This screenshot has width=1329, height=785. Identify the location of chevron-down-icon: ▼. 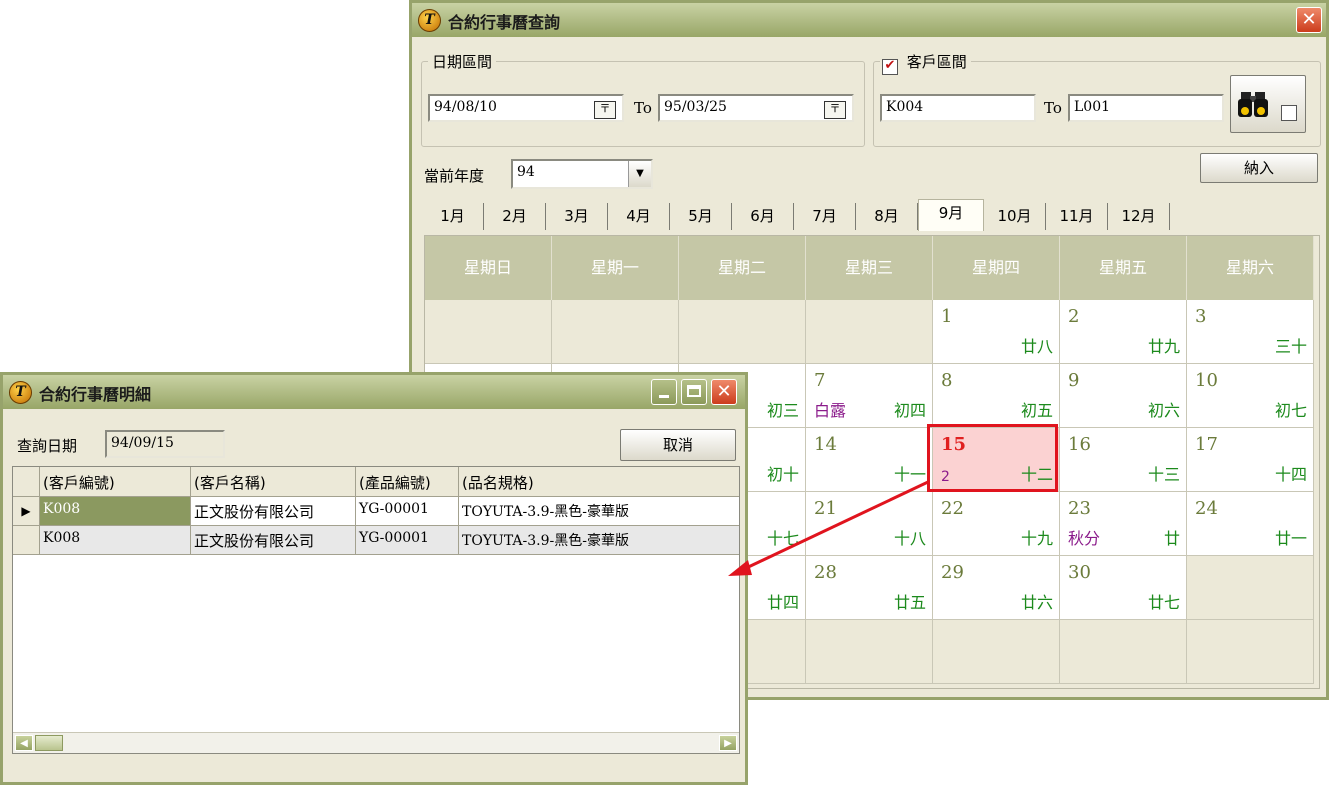
(639, 174).